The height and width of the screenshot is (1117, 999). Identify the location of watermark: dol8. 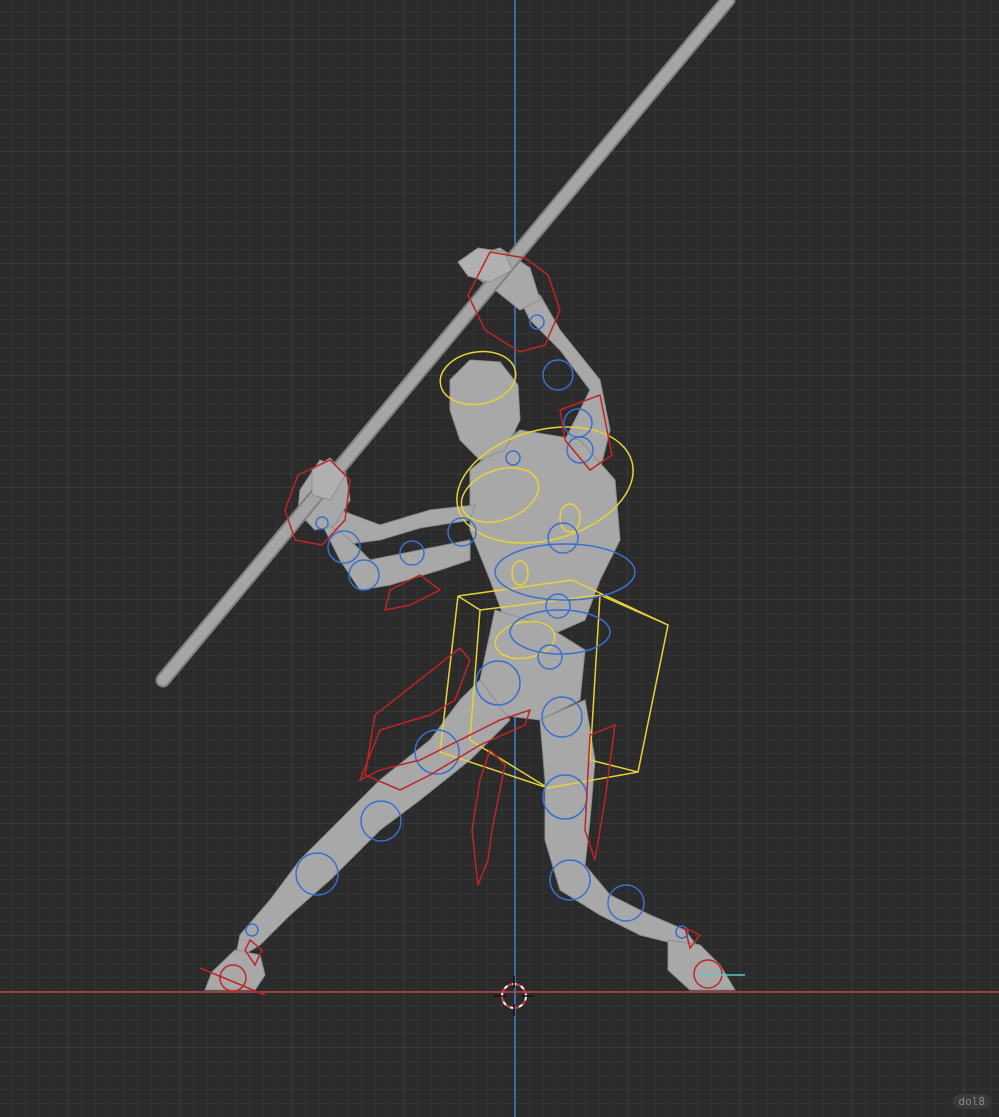
(971, 1101).